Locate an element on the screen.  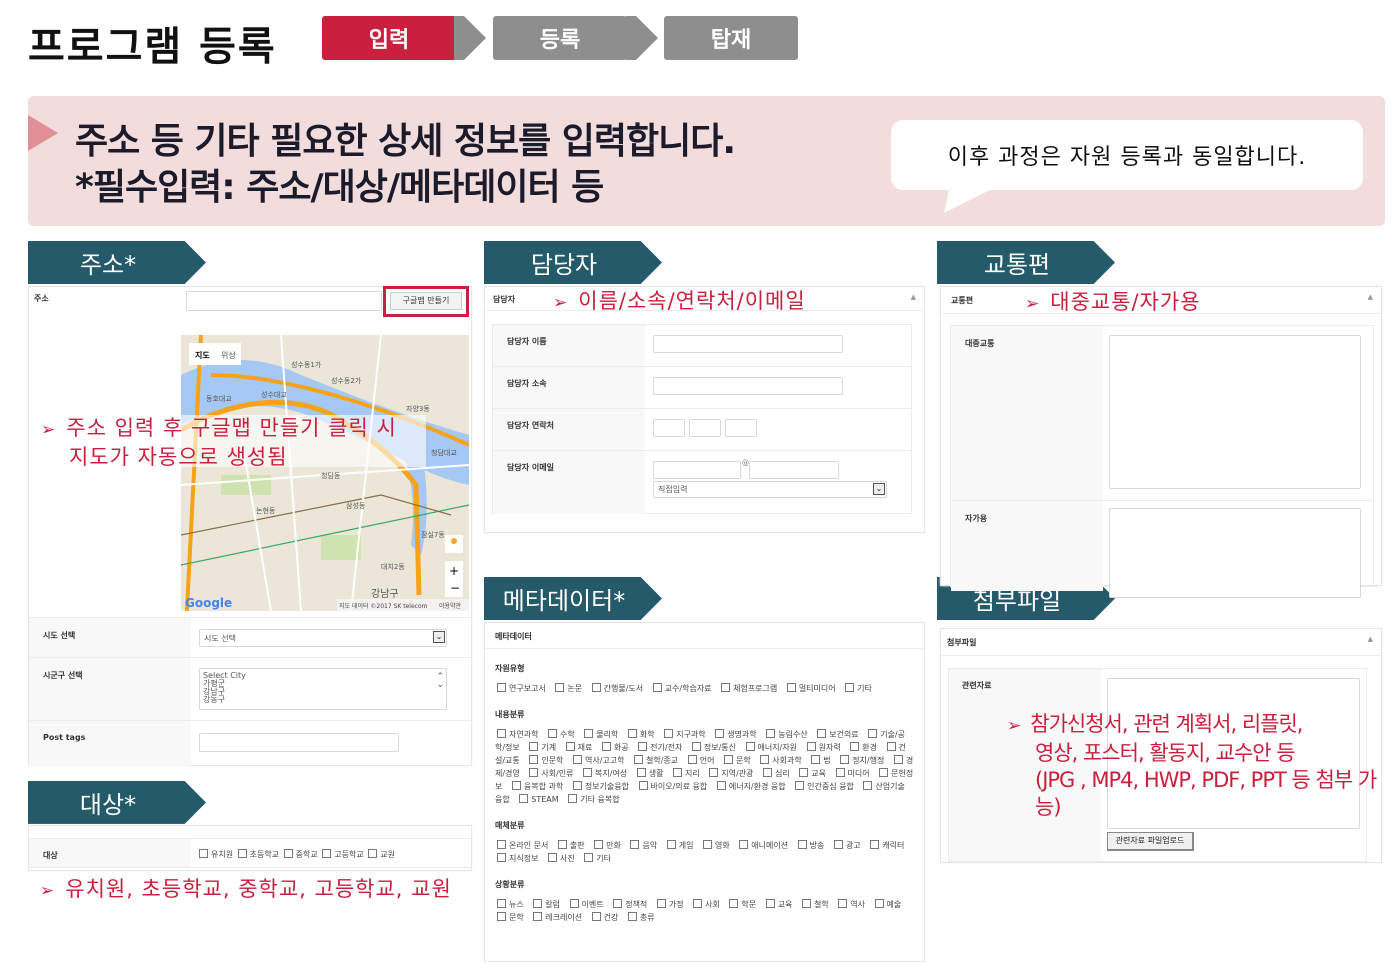
map-tab-map: 지도 is located at coordinates (202, 355).